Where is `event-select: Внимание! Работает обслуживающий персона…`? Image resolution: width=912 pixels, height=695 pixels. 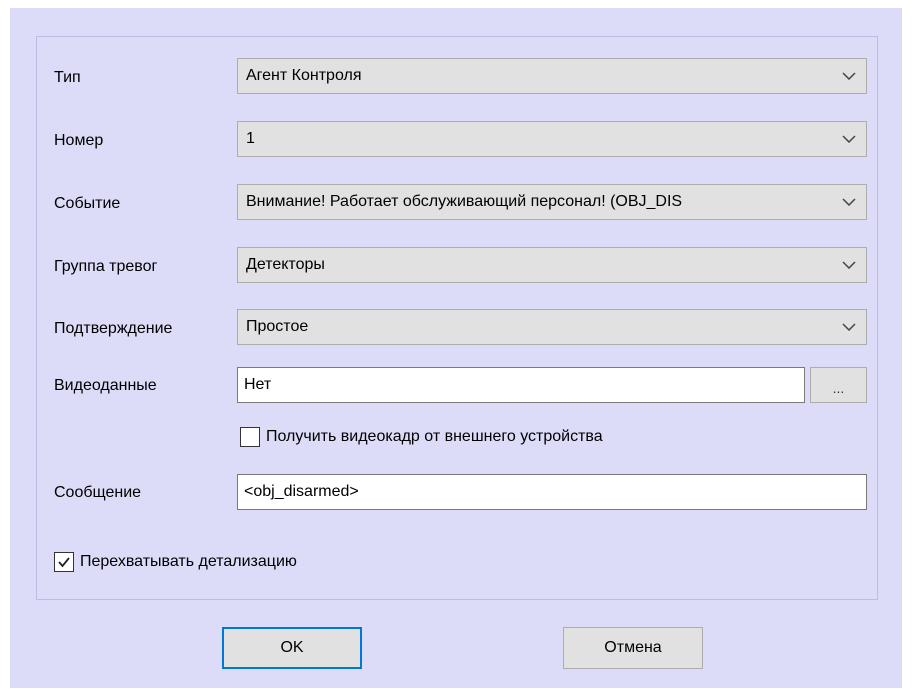
event-select: Внимание! Работает обслуживающий персона… is located at coordinates (552, 202).